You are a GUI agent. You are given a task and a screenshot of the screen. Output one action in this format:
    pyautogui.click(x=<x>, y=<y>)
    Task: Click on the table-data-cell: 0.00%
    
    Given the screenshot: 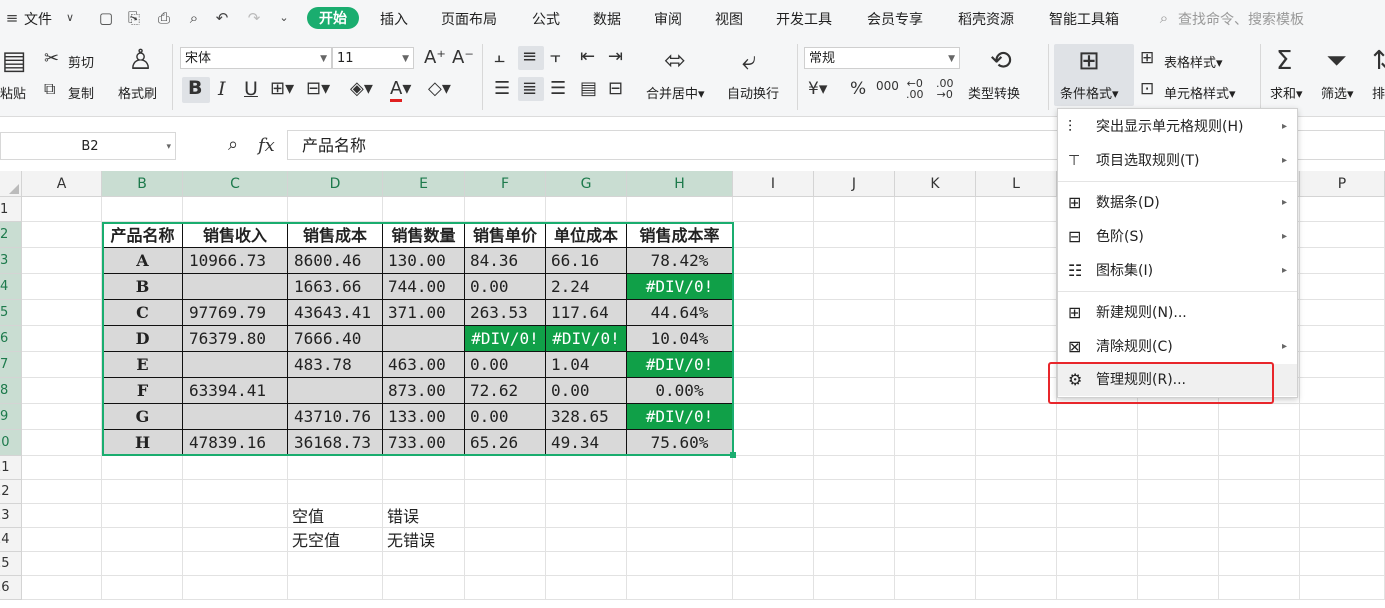 What is the action you would take?
    pyautogui.click(x=680, y=391)
    